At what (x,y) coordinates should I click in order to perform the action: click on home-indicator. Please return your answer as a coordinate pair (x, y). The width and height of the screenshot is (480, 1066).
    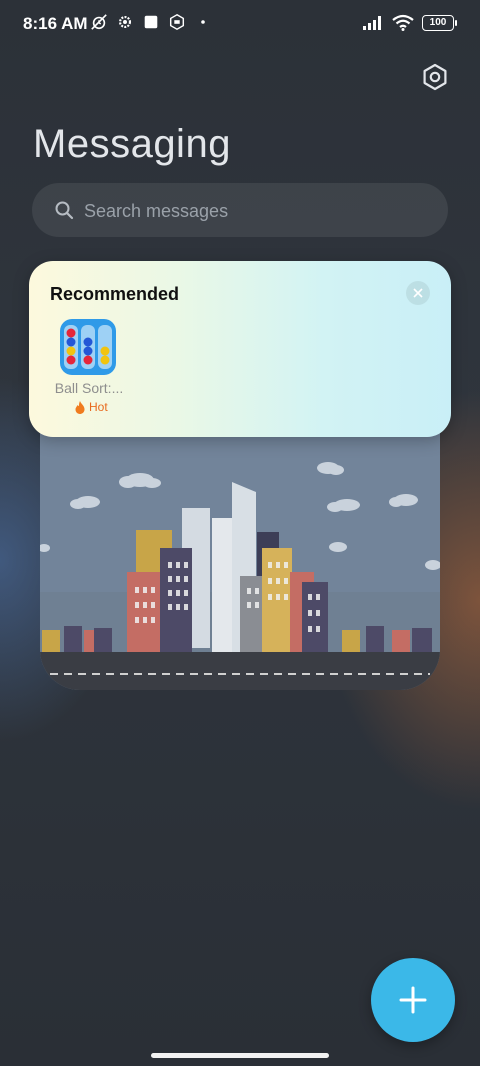
    Looking at the image, I should click on (240, 1055).